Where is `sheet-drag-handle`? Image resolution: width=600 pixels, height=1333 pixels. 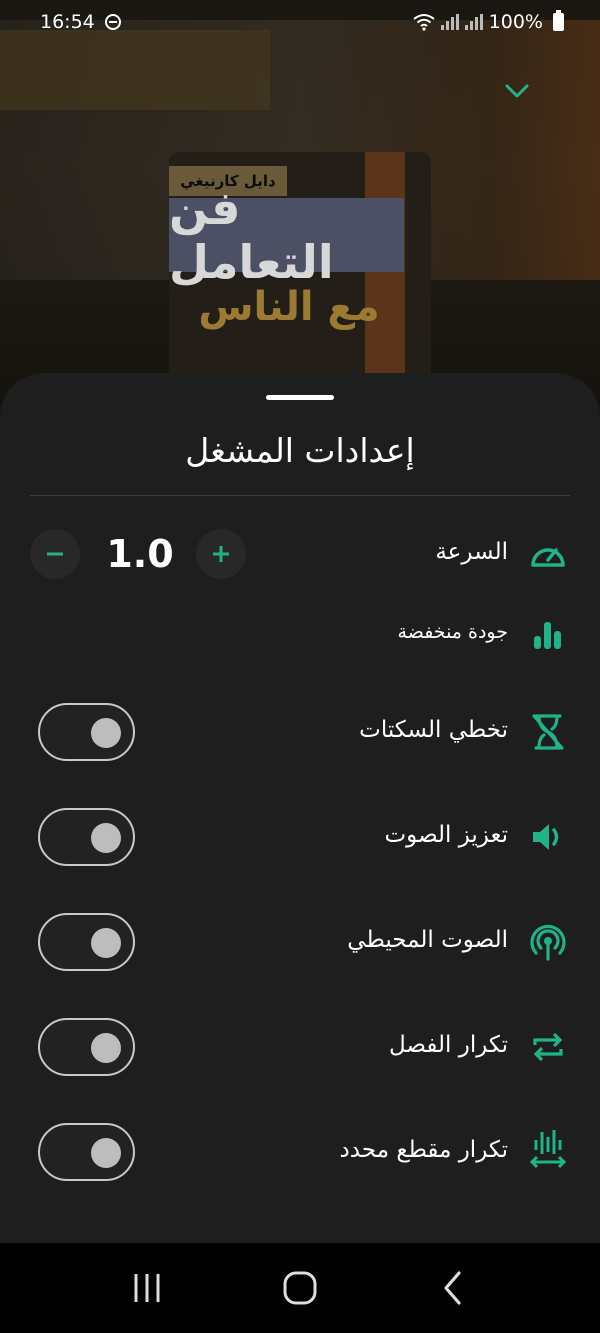 sheet-drag-handle is located at coordinates (300, 397).